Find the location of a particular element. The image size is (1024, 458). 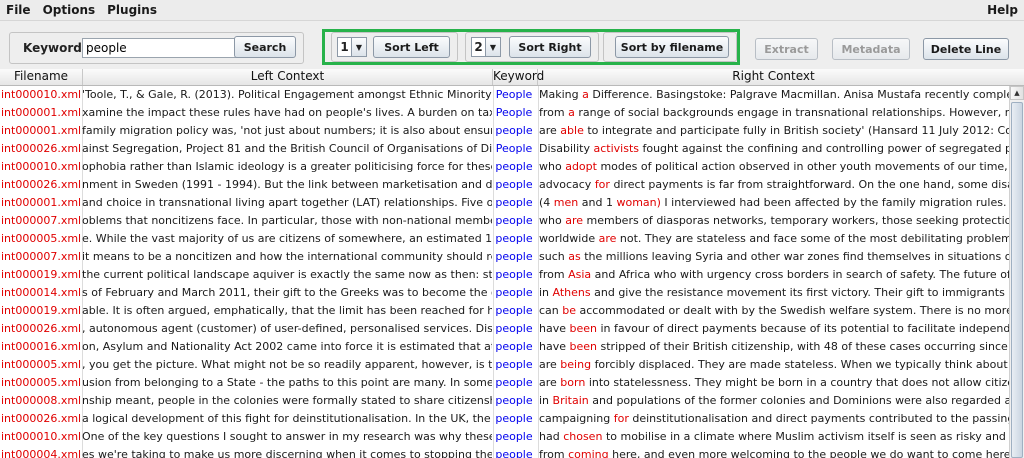

sort-by-filename-button: Sort by filename is located at coordinates (672, 47).